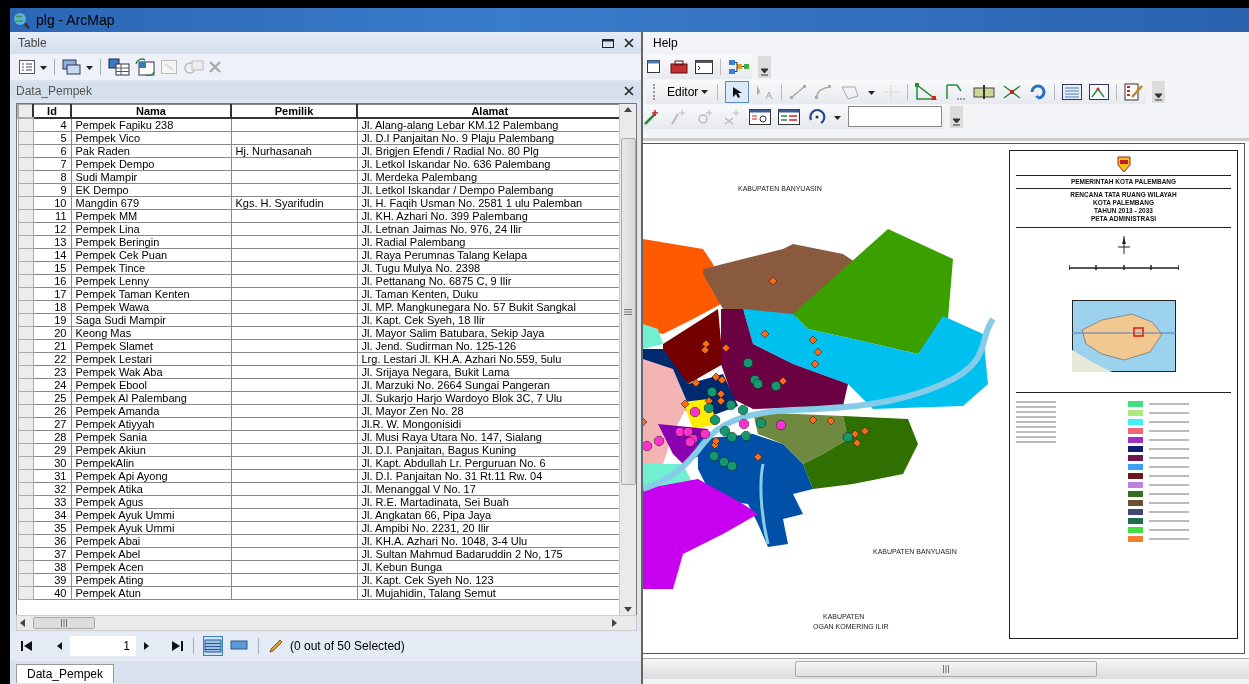  What do you see at coordinates (52, 125) in the screenshot?
I see `table-cell: 4` at bounding box center [52, 125].